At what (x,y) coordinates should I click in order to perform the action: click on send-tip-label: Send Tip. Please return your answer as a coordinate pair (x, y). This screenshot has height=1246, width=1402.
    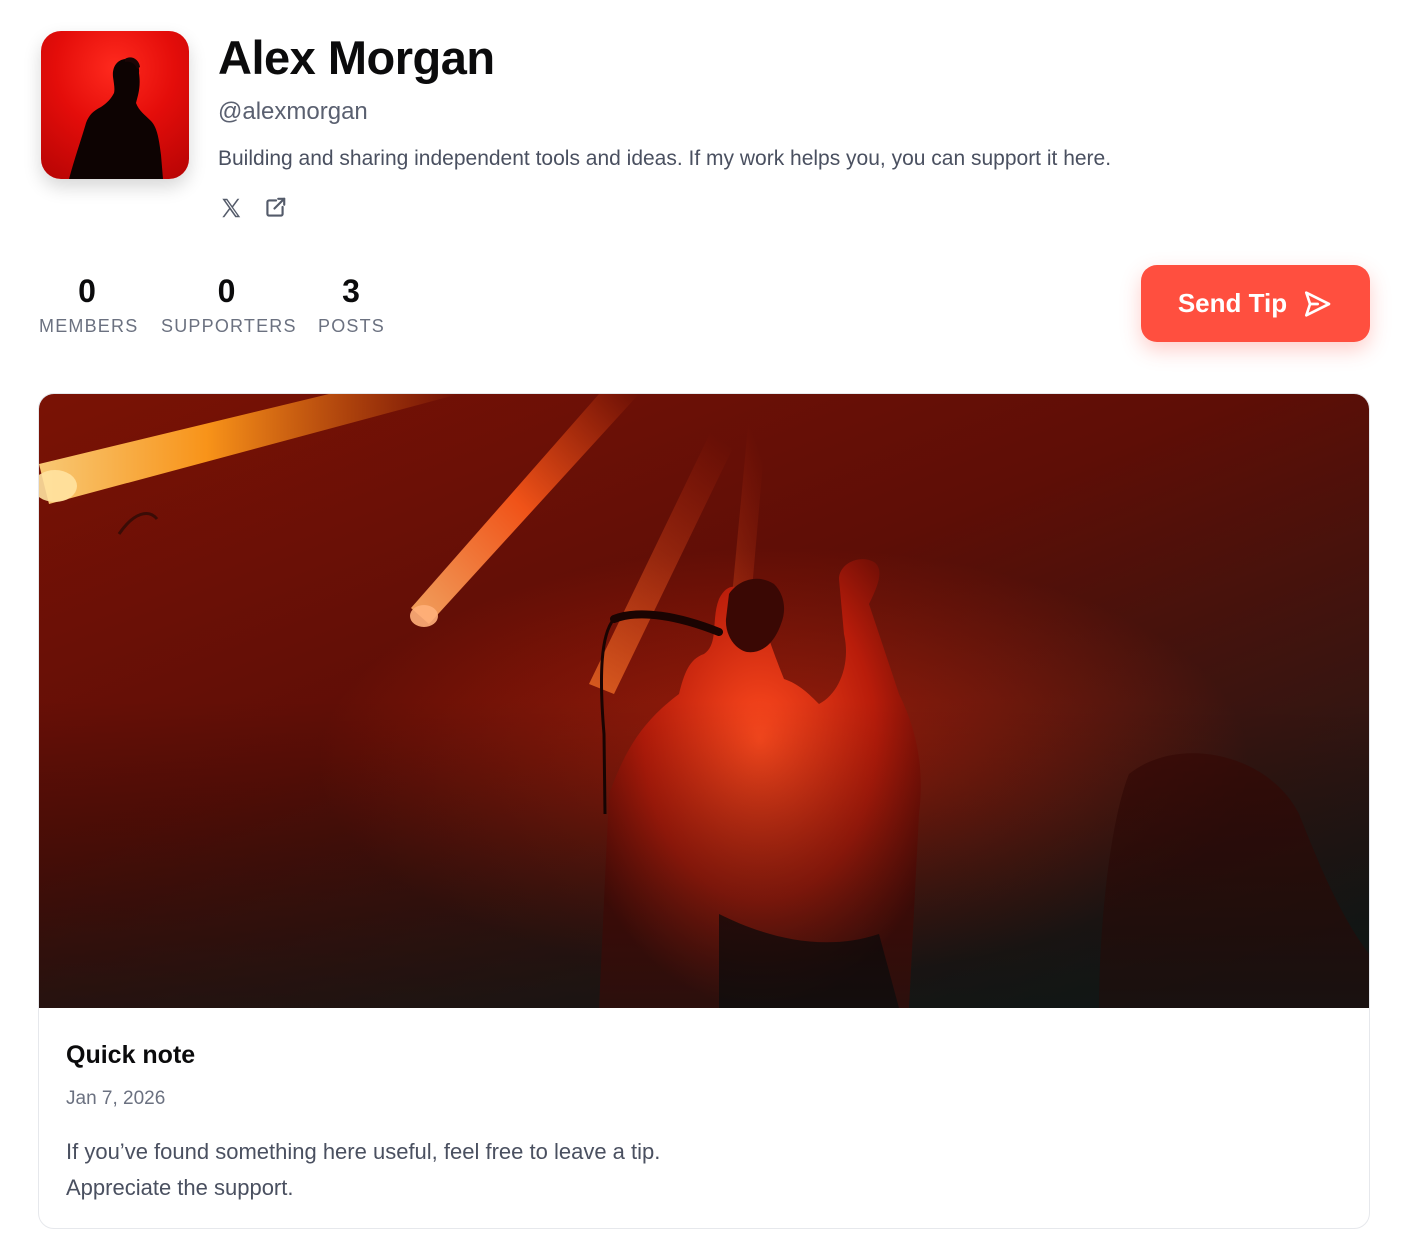
    Looking at the image, I should click on (1232, 303).